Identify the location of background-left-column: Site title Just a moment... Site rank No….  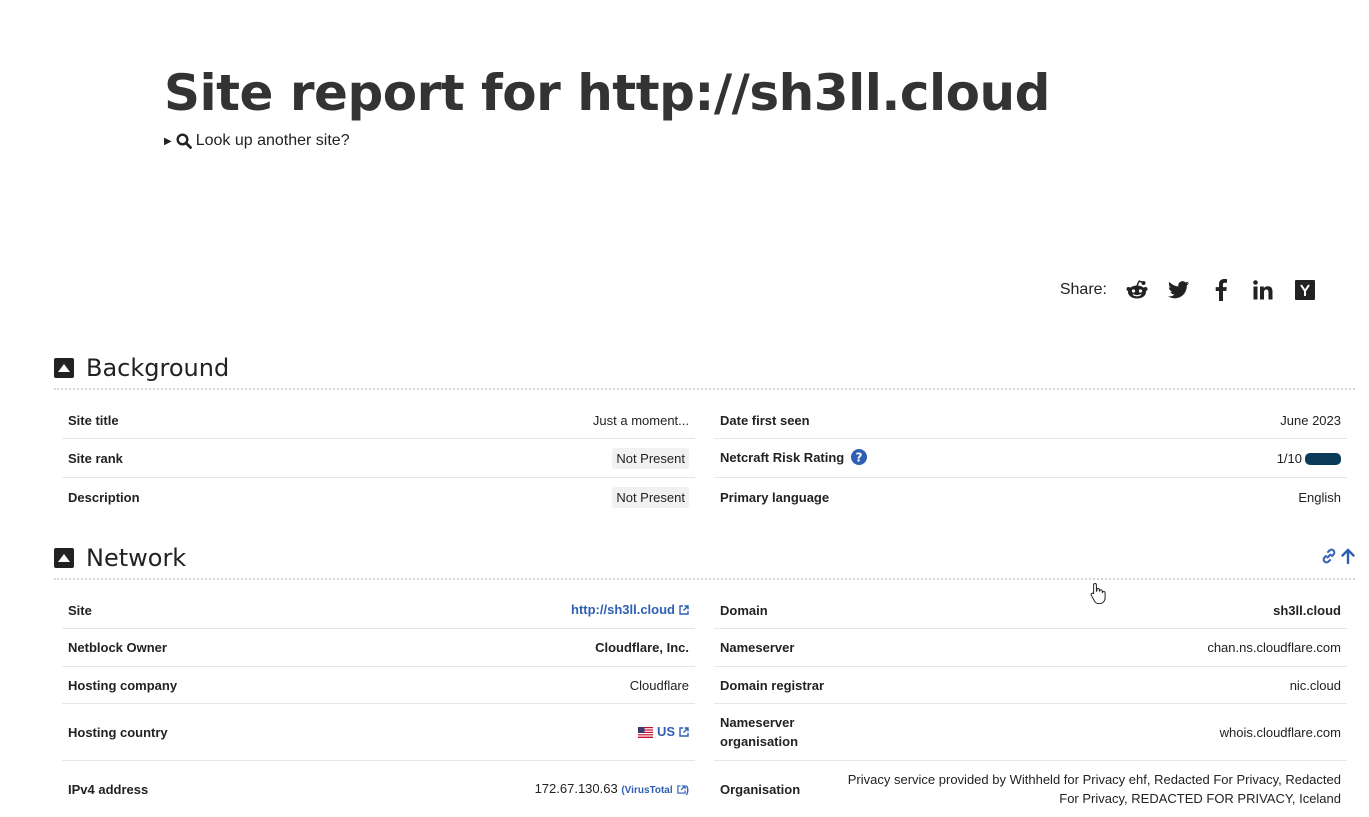
(378, 459).